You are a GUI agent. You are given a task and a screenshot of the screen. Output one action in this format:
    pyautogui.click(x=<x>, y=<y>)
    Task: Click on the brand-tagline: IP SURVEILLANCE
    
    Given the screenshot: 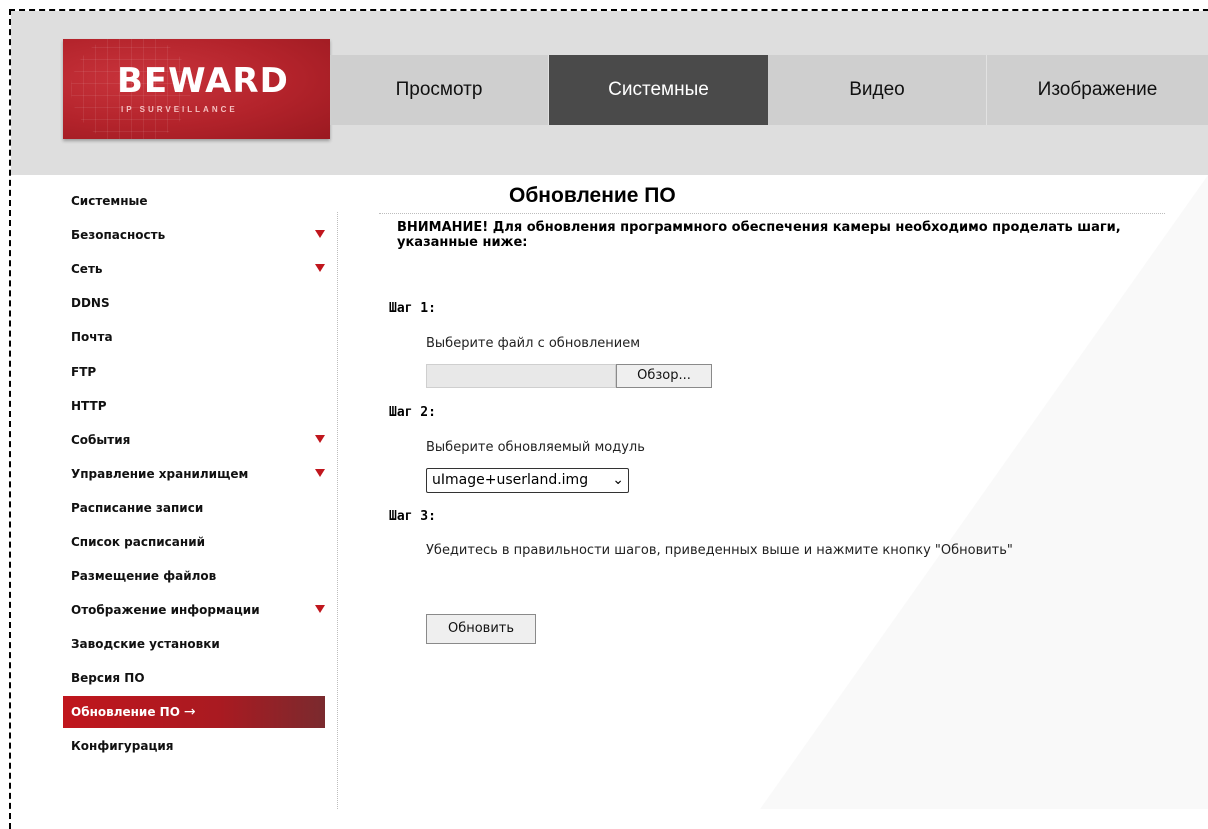 What is the action you would take?
    pyautogui.click(x=179, y=109)
    